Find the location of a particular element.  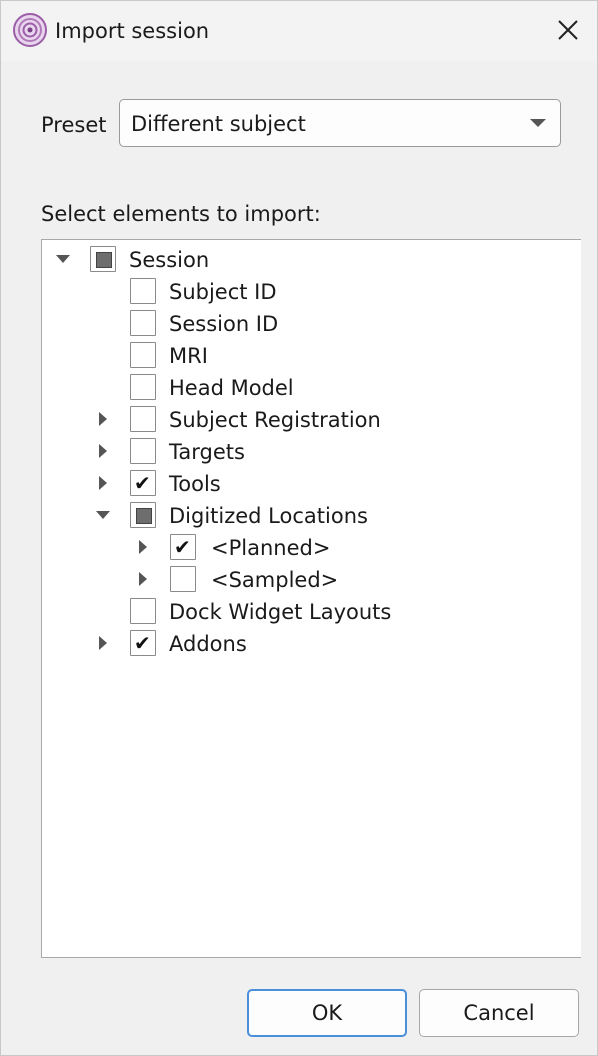

tree-item-label: Subject Registration is located at coordinates (275, 420).